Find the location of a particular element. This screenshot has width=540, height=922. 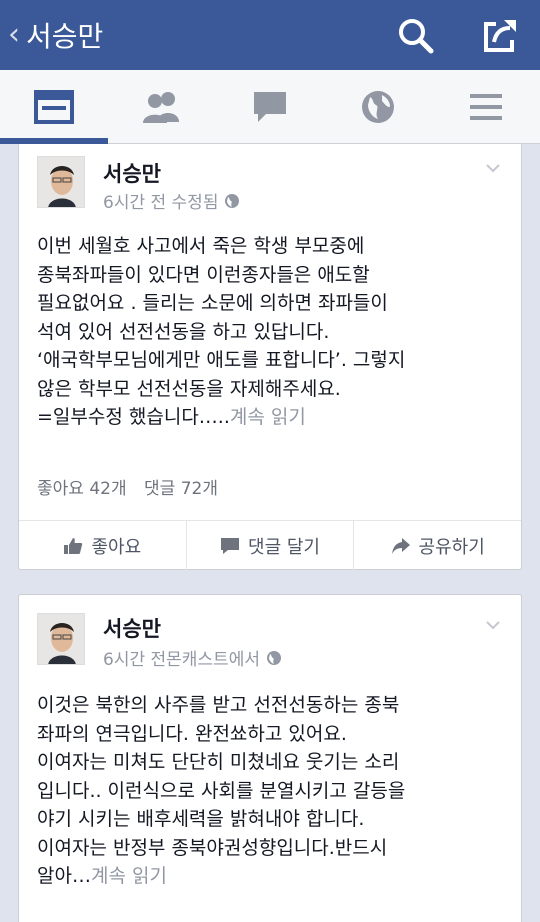

share-label: 공유하기 is located at coordinates (451, 547).